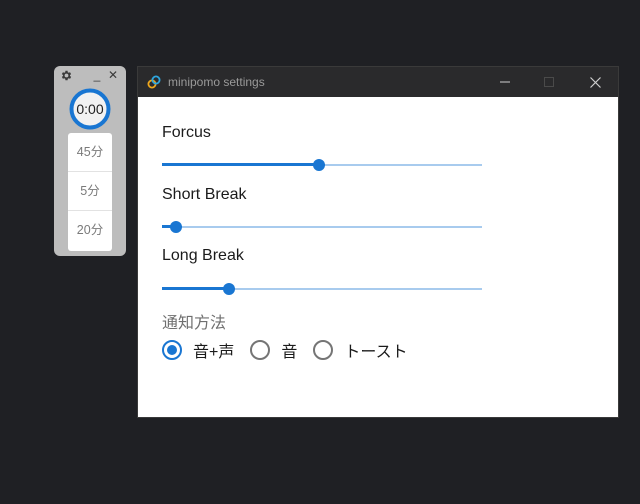 The width and height of the screenshot is (640, 504). I want to click on long-break-label: Long Break, so click(203, 255).